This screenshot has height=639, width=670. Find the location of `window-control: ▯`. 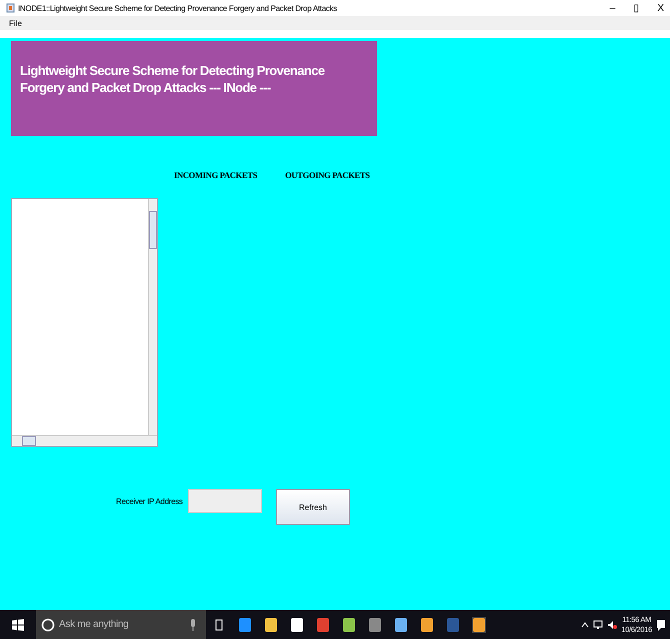

window-control: ▯ is located at coordinates (636, 8).